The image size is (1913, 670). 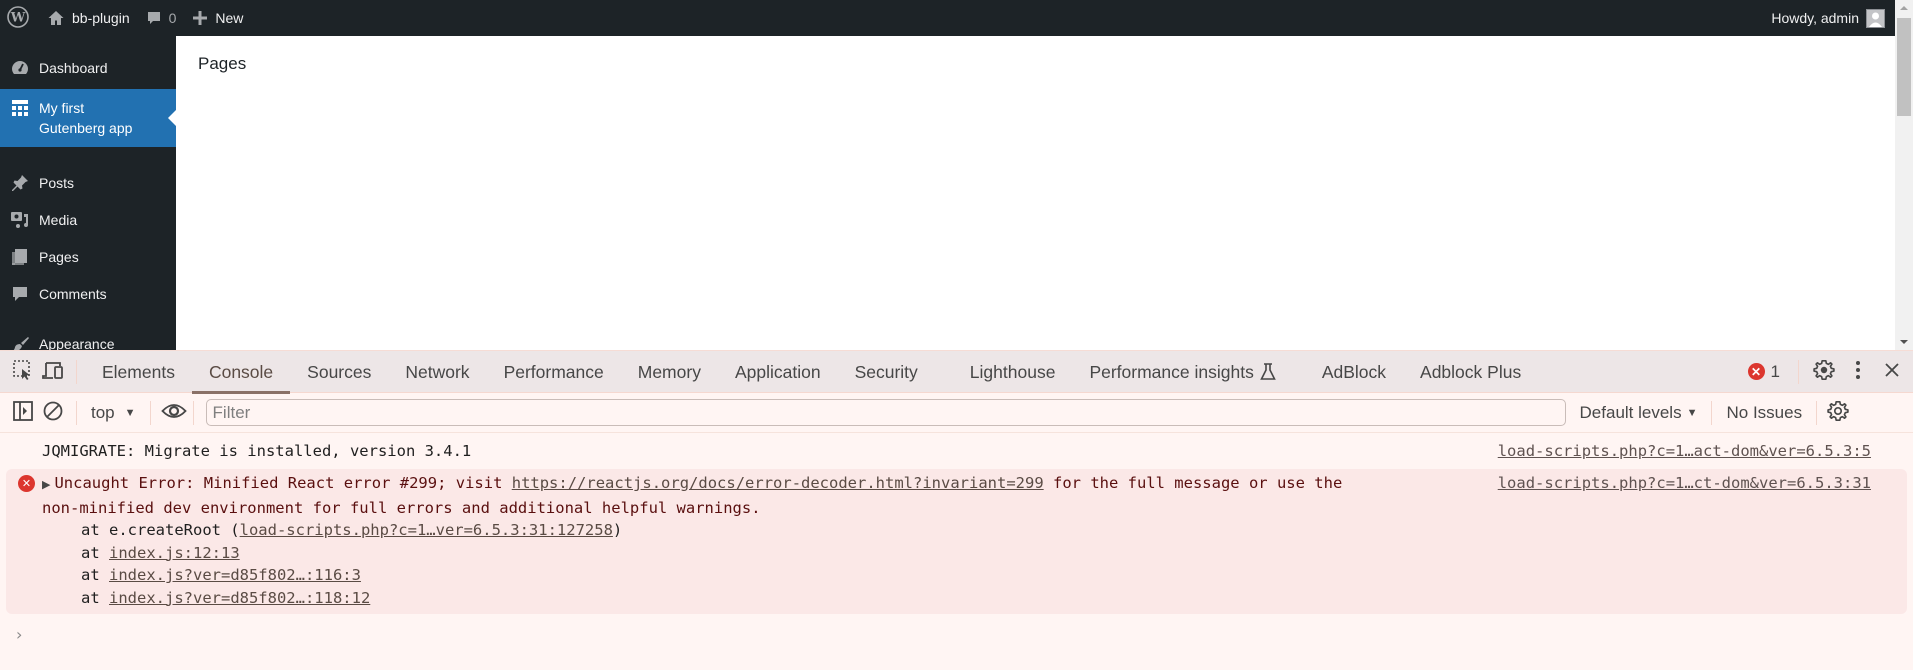 I want to click on inspect-element-button, so click(x=23, y=372).